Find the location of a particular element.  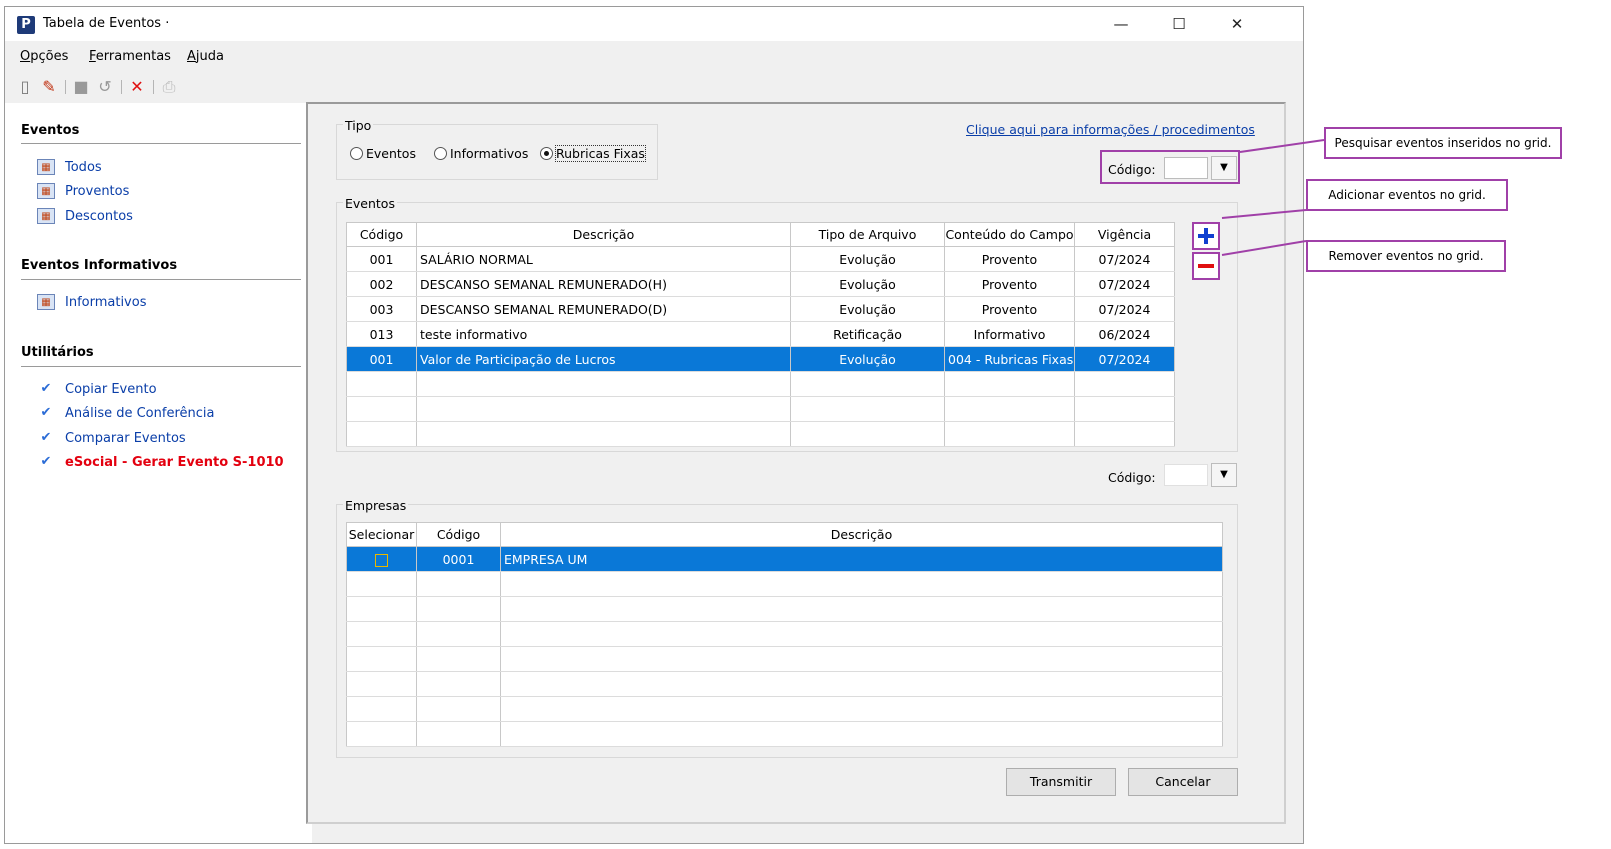

callout-pesquisar: Pesquisar eventos inseridos no grid. is located at coordinates (1443, 143).